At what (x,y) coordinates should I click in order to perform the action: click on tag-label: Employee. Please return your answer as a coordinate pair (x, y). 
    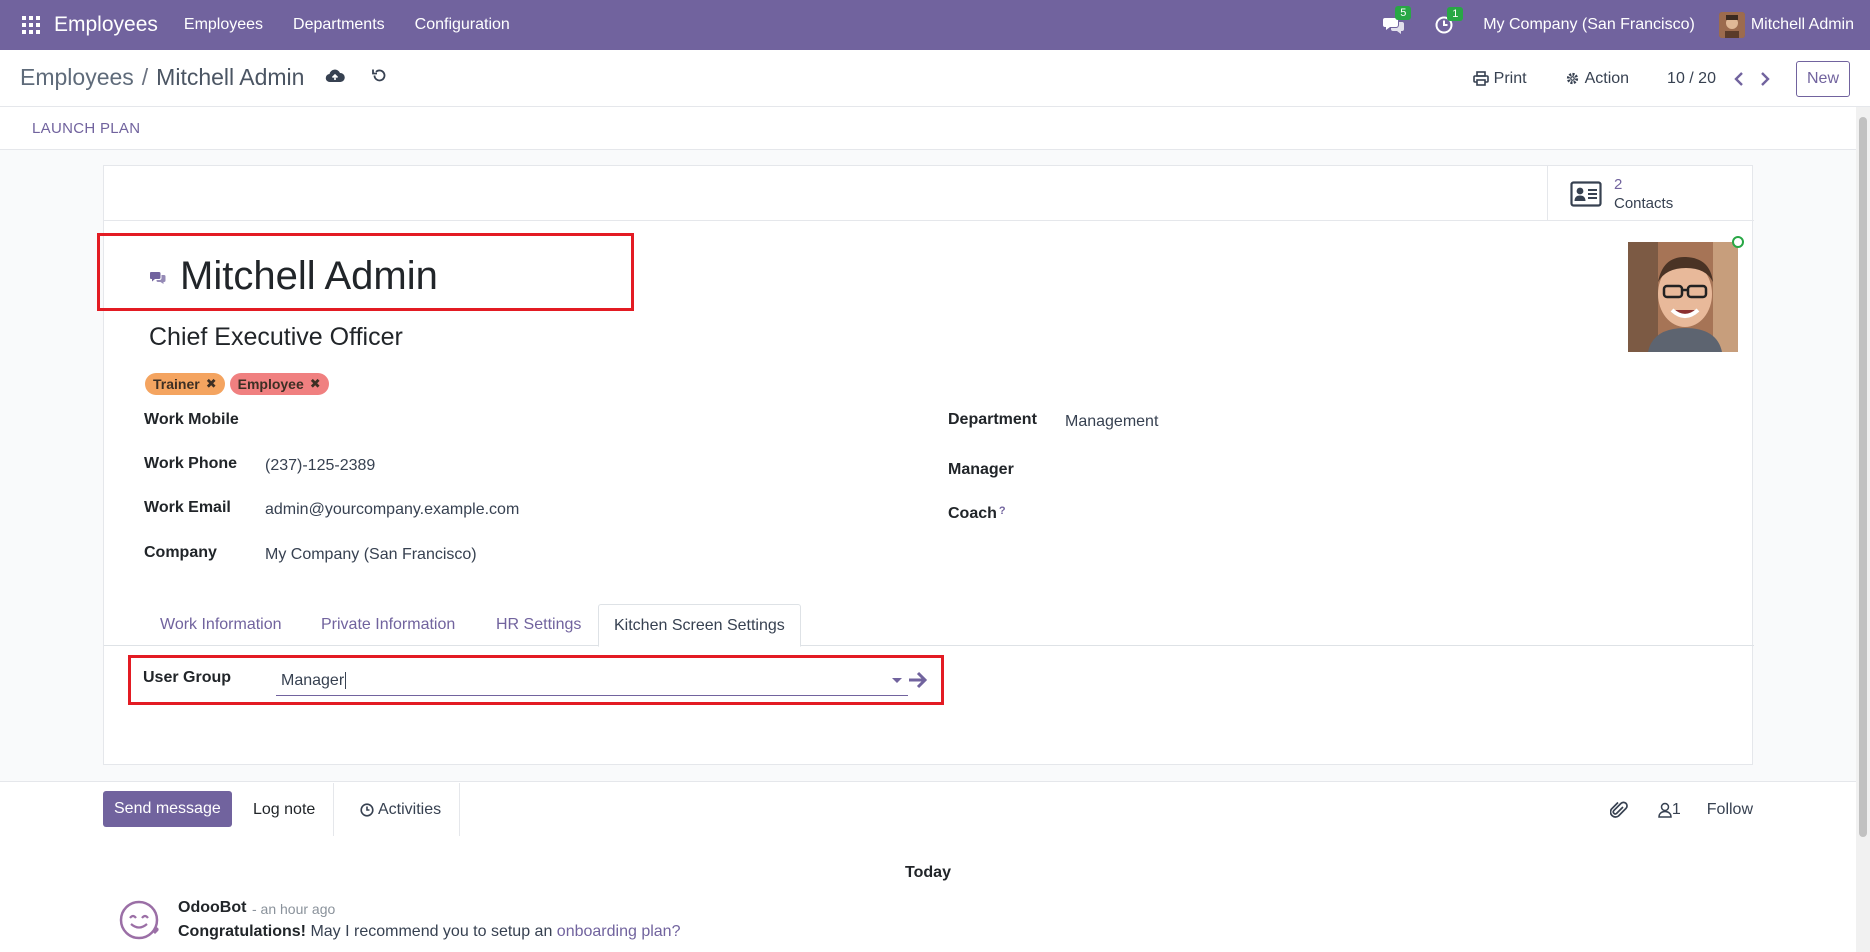
    Looking at the image, I should click on (270, 384).